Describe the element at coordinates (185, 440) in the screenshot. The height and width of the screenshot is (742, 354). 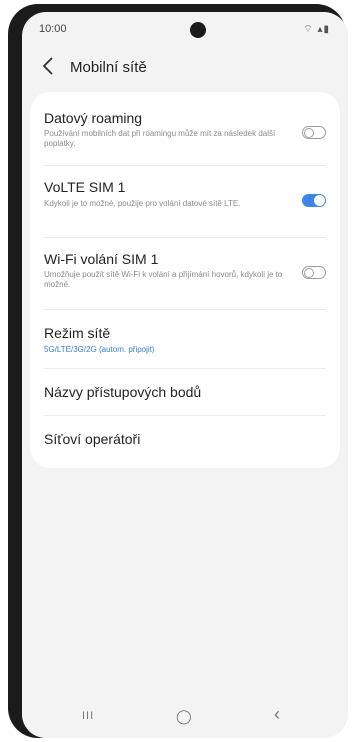
I see `setting-operators: Síťoví operátoři` at that location.